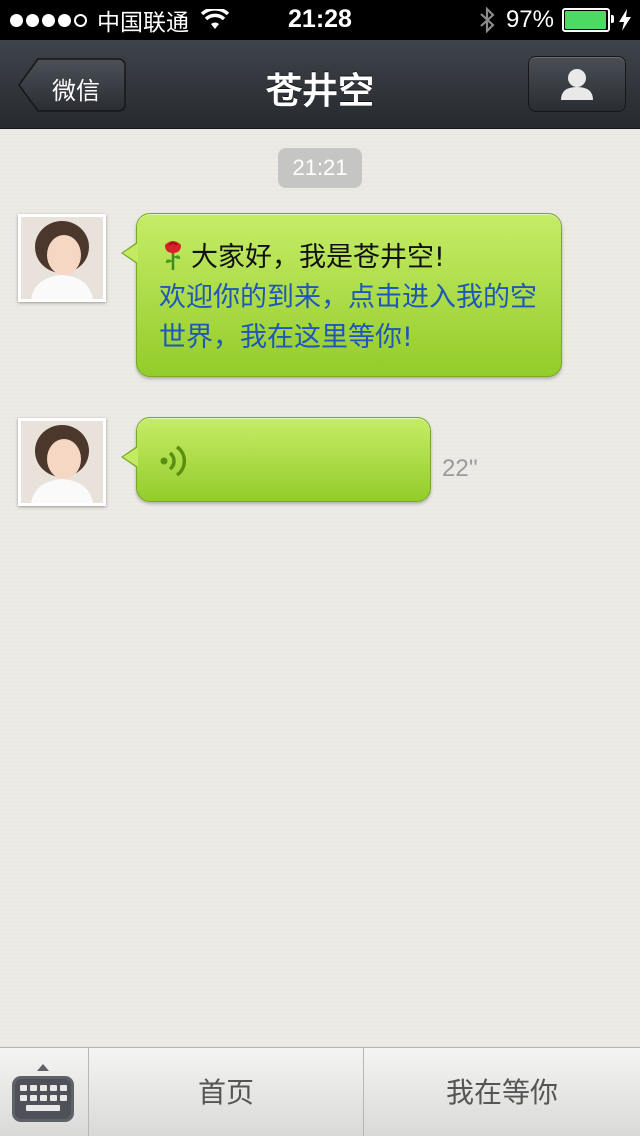  What do you see at coordinates (460, 468) in the screenshot?
I see `voice-duration: 22''` at bounding box center [460, 468].